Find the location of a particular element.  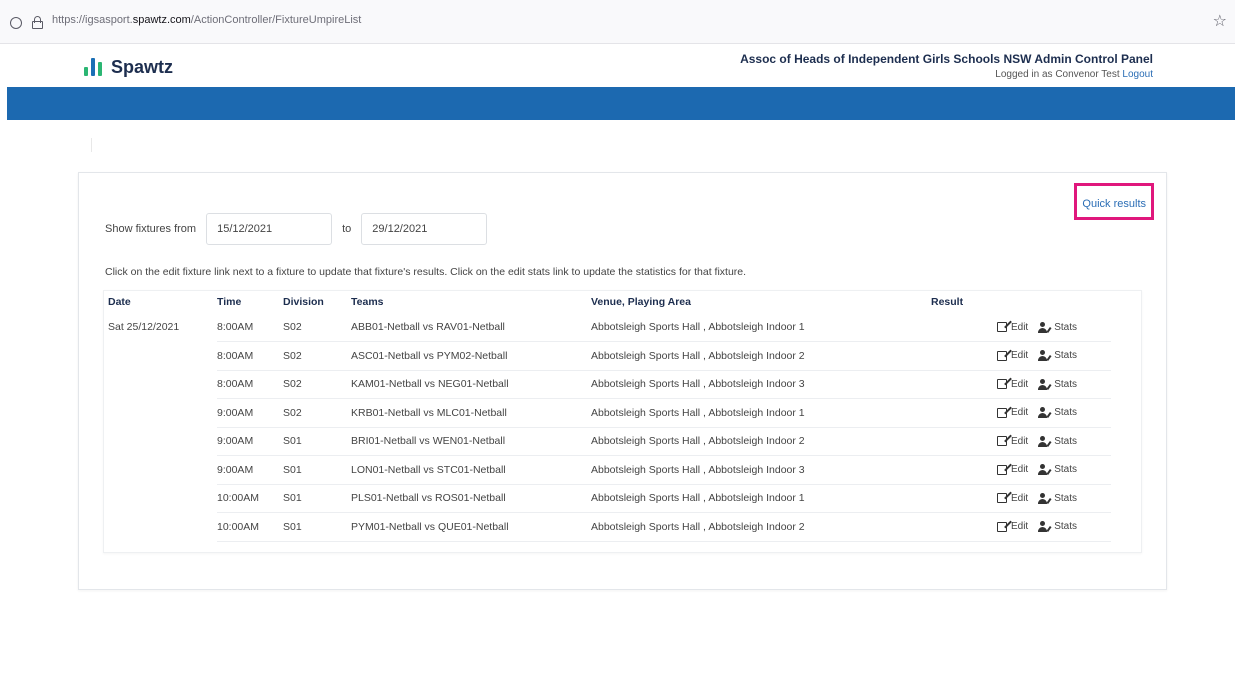

header-result: Result is located at coordinates (947, 302).